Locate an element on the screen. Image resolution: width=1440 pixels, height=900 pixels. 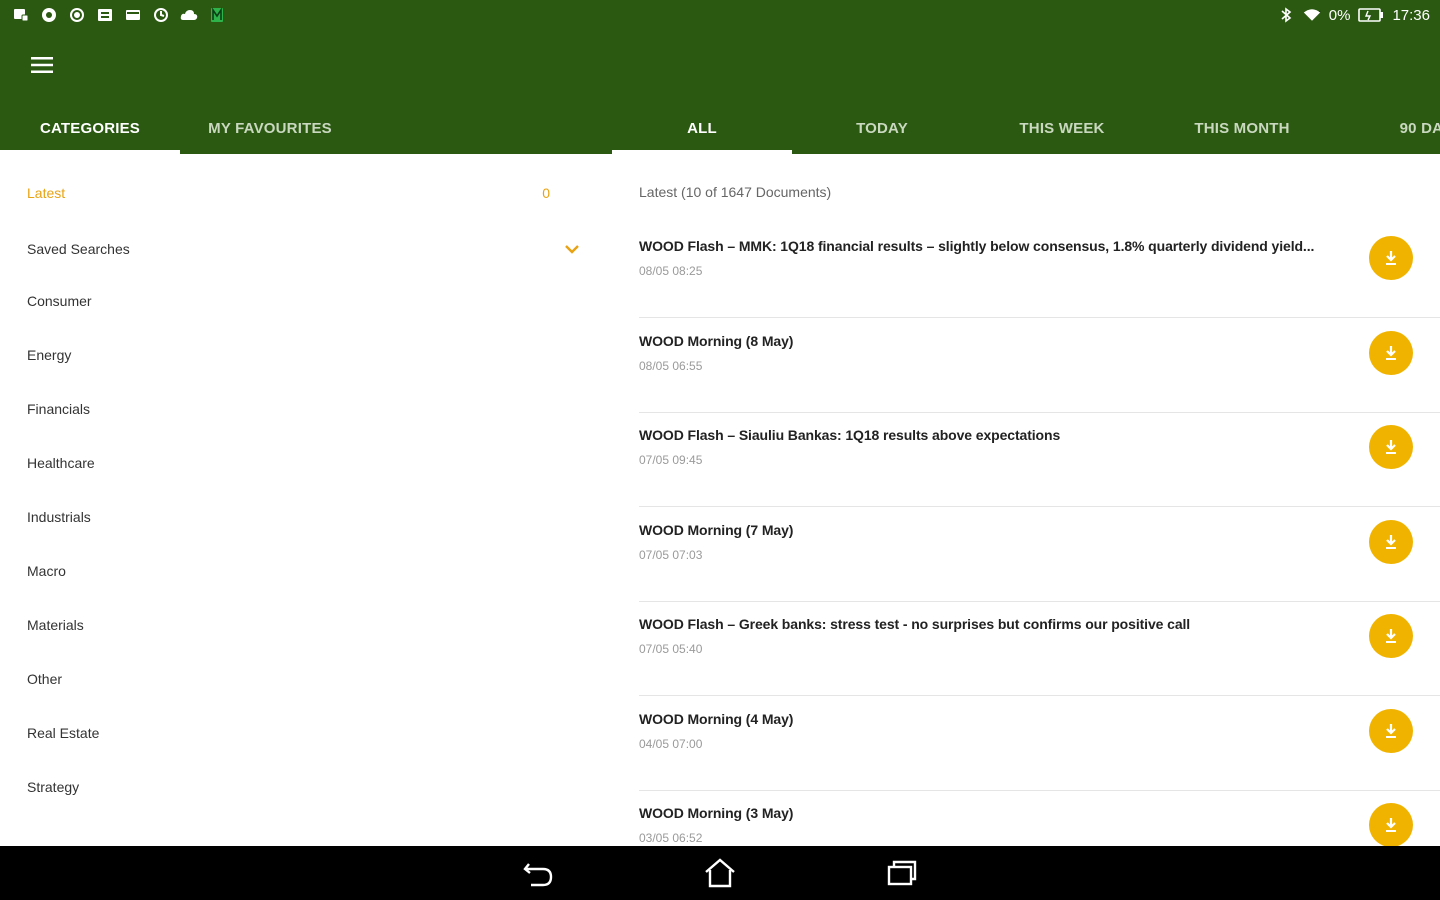
sidebar-item-label: Saved Searches is located at coordinates (78, 249).